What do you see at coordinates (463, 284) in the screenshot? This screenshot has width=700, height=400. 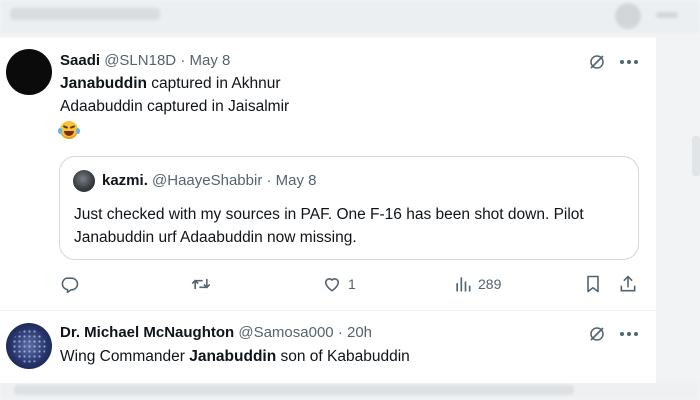 I see `bar-chart-icon` at bounding box center [463, 284].